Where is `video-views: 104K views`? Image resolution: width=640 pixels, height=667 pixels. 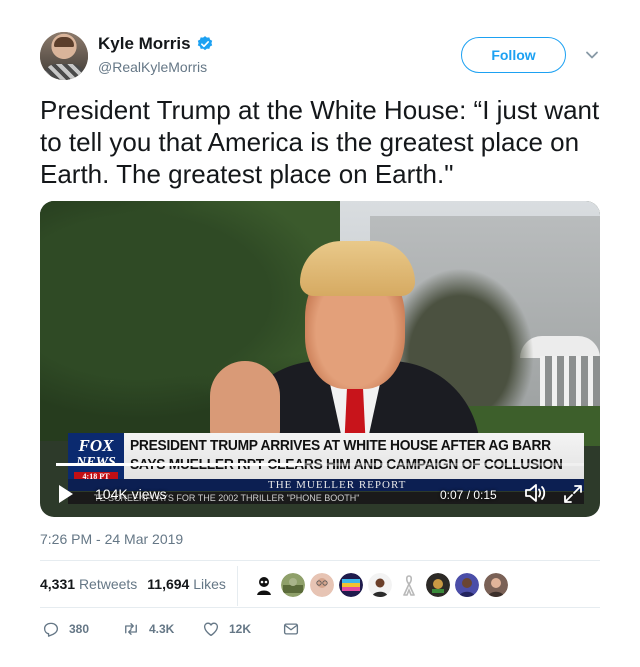 video-views: 104K views is located at coordinates (131, 494).